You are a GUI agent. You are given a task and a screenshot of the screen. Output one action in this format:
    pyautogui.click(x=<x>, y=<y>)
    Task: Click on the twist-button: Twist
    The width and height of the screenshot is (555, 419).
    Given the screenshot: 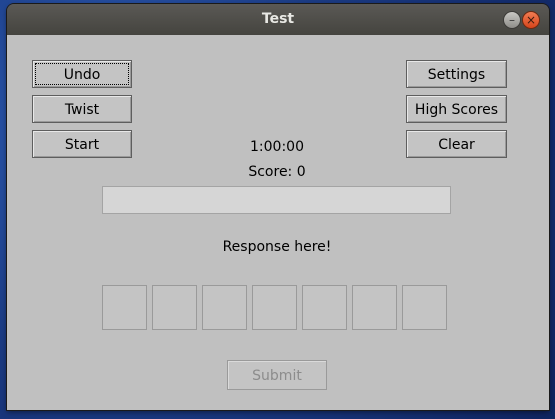 What is the action you would take?
    pyautogui.click(x=82, y=109)
    